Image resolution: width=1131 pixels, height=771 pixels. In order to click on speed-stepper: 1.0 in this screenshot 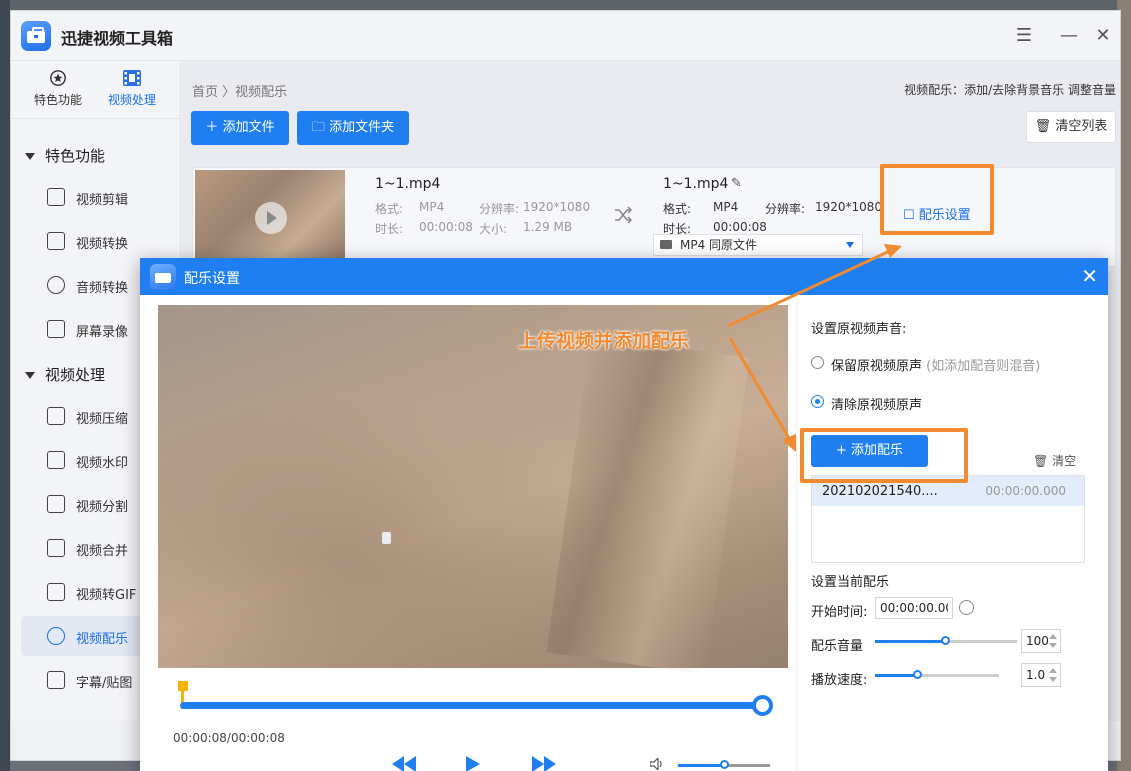, I will do `click(1041, 675)`.